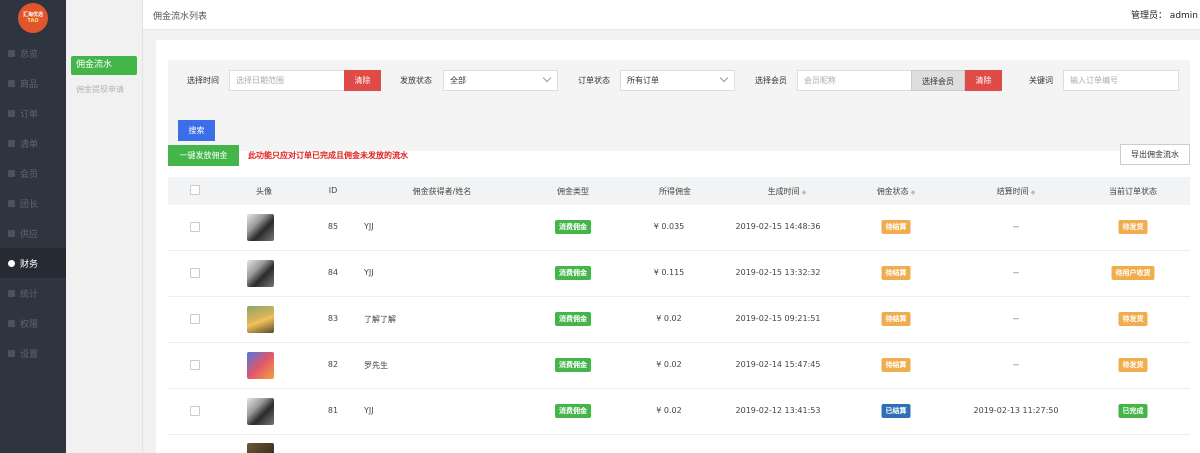 This screenshot has height=453, width=1200. What do you see at coordinates (29, 264) in the screenshot?
I see `sidebar-item-label: 财务` at bounding box center [29, 264].